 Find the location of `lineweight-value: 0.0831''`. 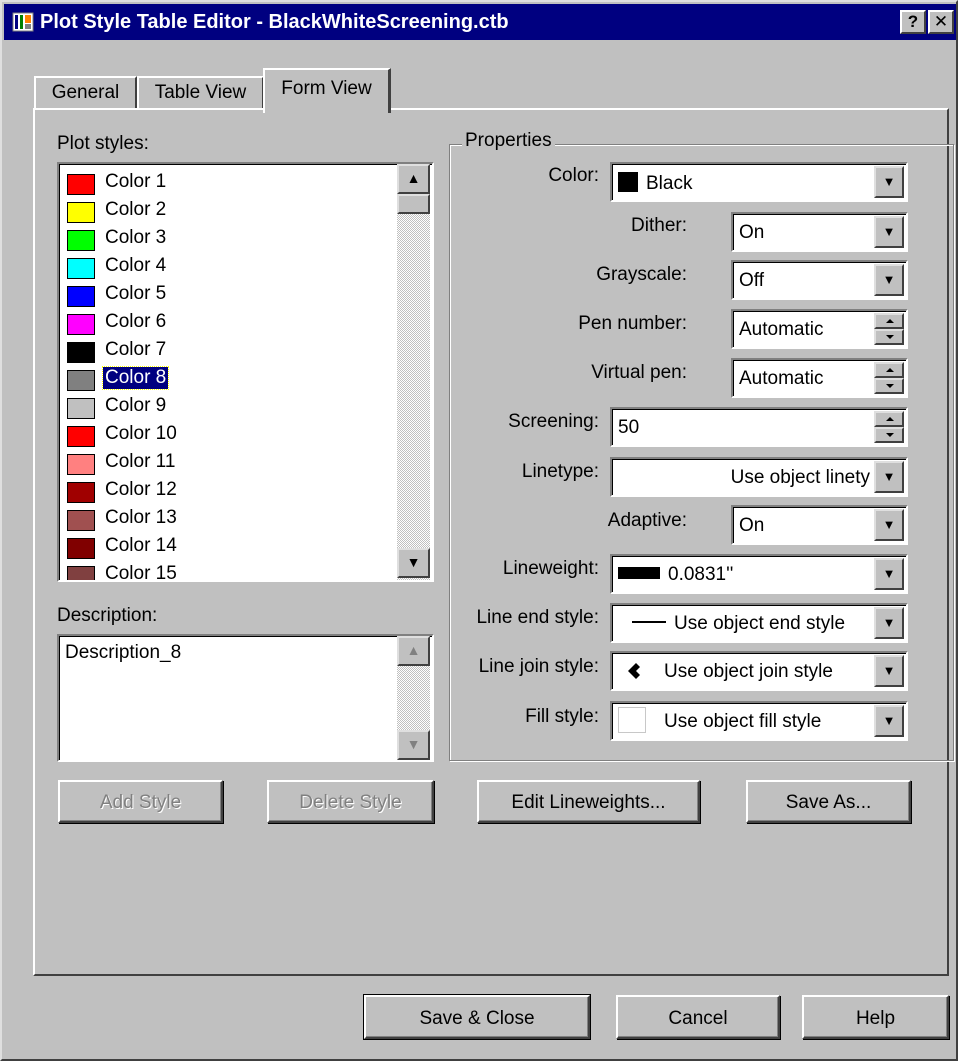

lineweight-value: 0.0831'' is located at coordinates (675, 575).